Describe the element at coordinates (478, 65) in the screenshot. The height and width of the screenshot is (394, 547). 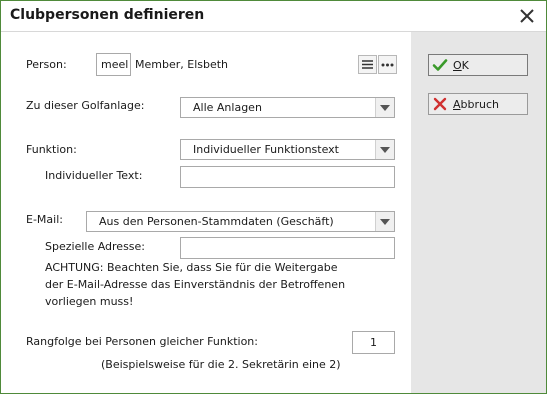
I see `ok-button: OK` at that location.